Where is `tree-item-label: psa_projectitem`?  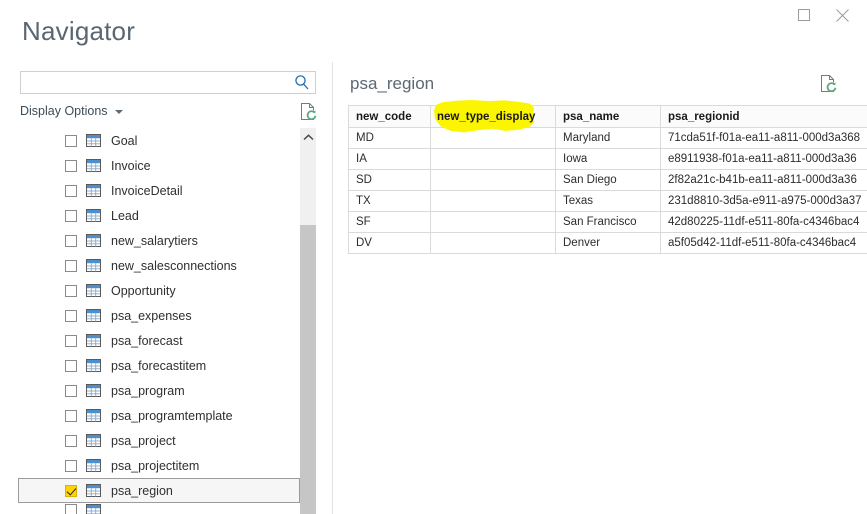
tree-item-label: psa_projectitem is located at coordinates (155, 465).